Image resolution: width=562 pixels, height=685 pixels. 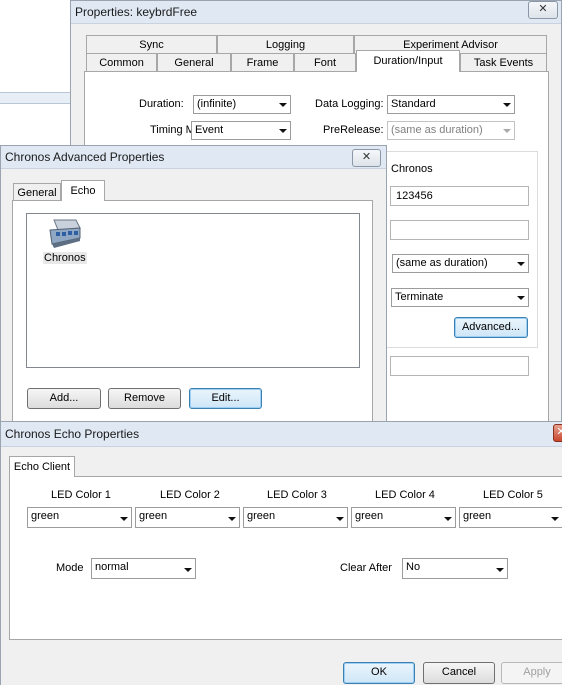 I want to click on echo-close-icon: ✕, so click(x=557, y=433).